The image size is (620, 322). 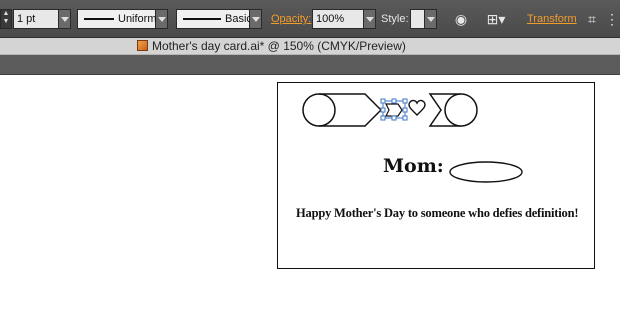 I want to click on mom-heading: Mom:, so click(x=413, y=166).